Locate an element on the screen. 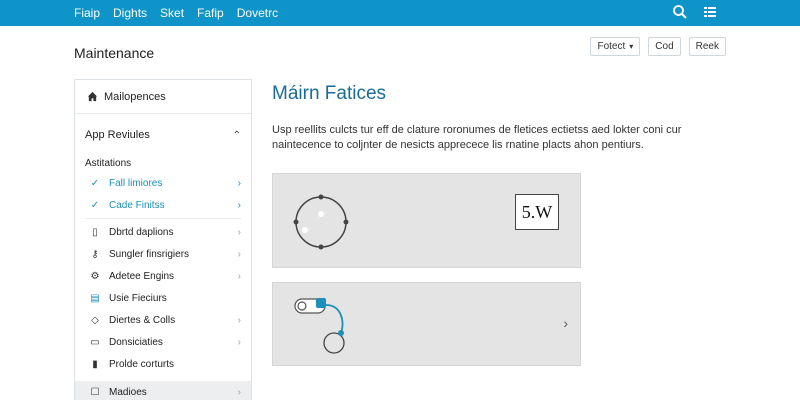 This screenshot has width=800, height=400. top-nav: Fiaip Dights Sket Fafip Dovetrc is located at coordinates (176, 13).